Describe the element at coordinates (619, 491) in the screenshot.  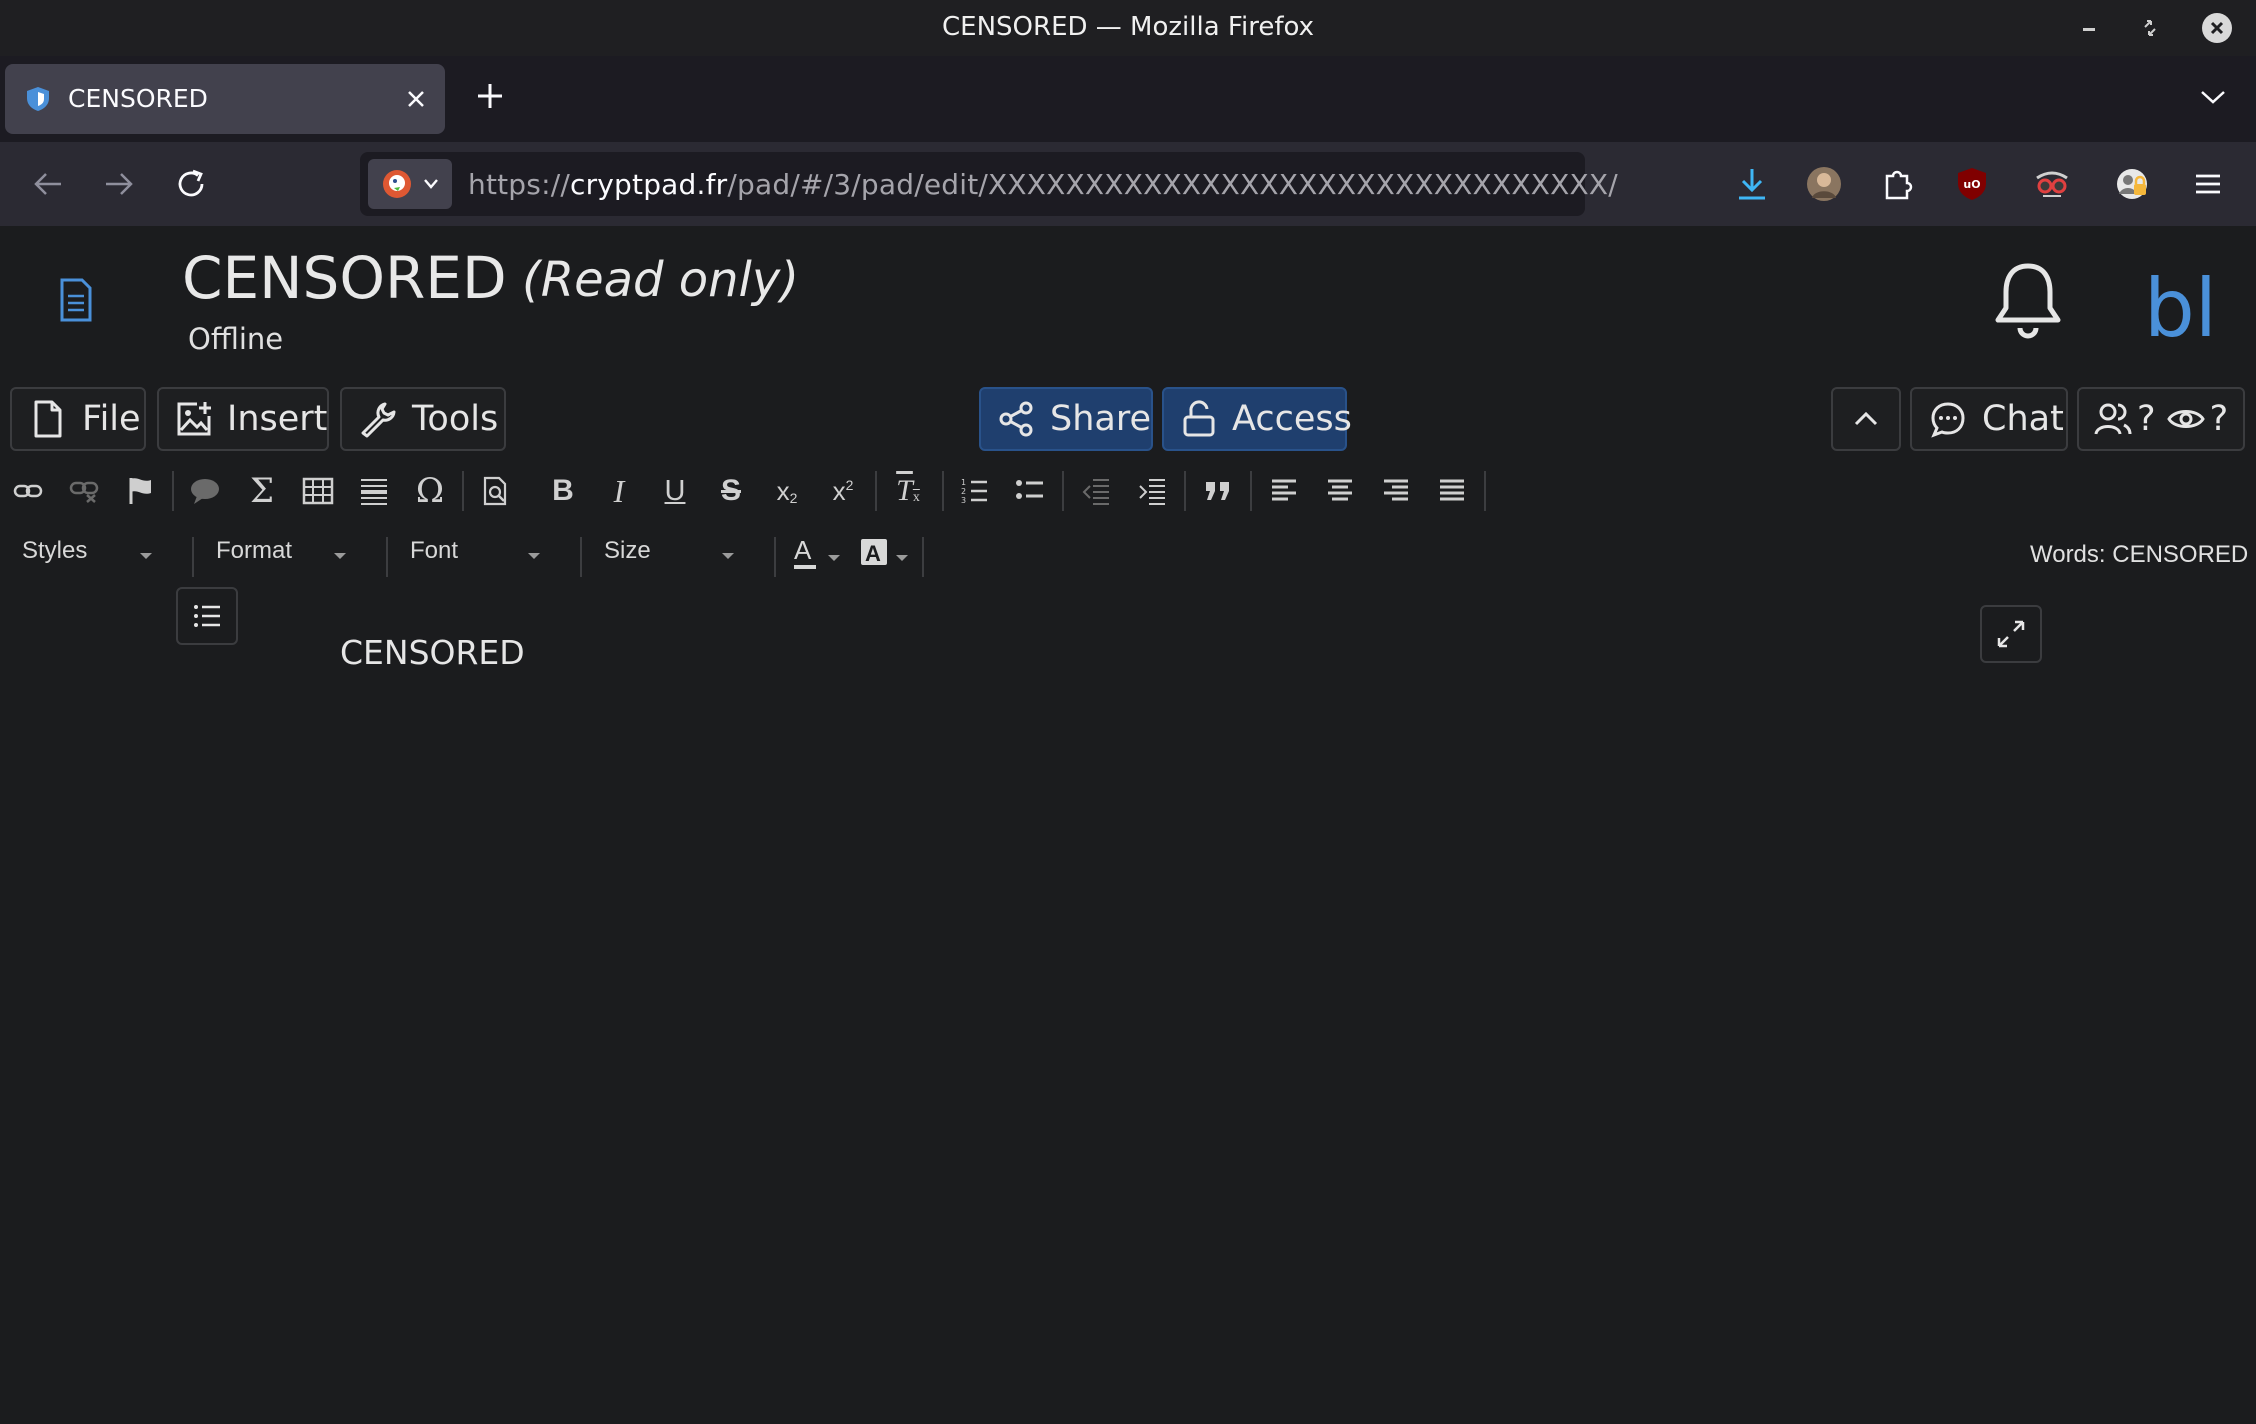
I see `italic-icon: I` at that location.